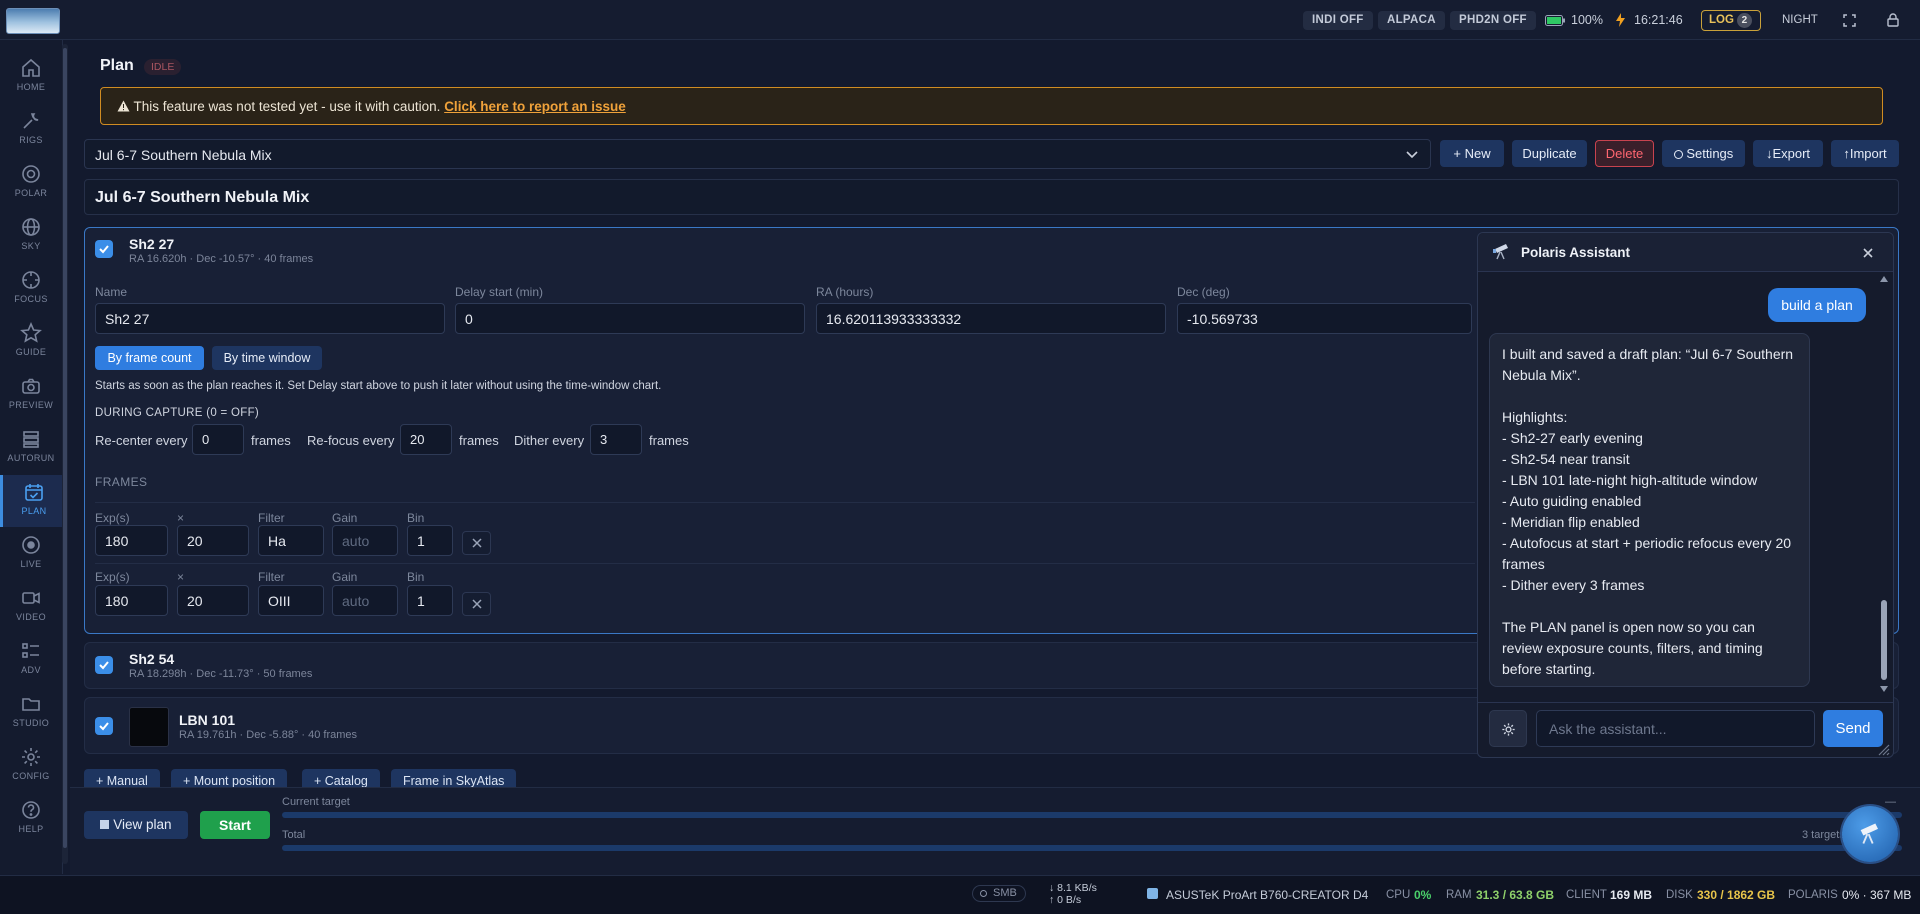  Describe the element at coordinates (31, 130) in the screenshot. I see `sidebar-item-rigs: RIGS` at that location.